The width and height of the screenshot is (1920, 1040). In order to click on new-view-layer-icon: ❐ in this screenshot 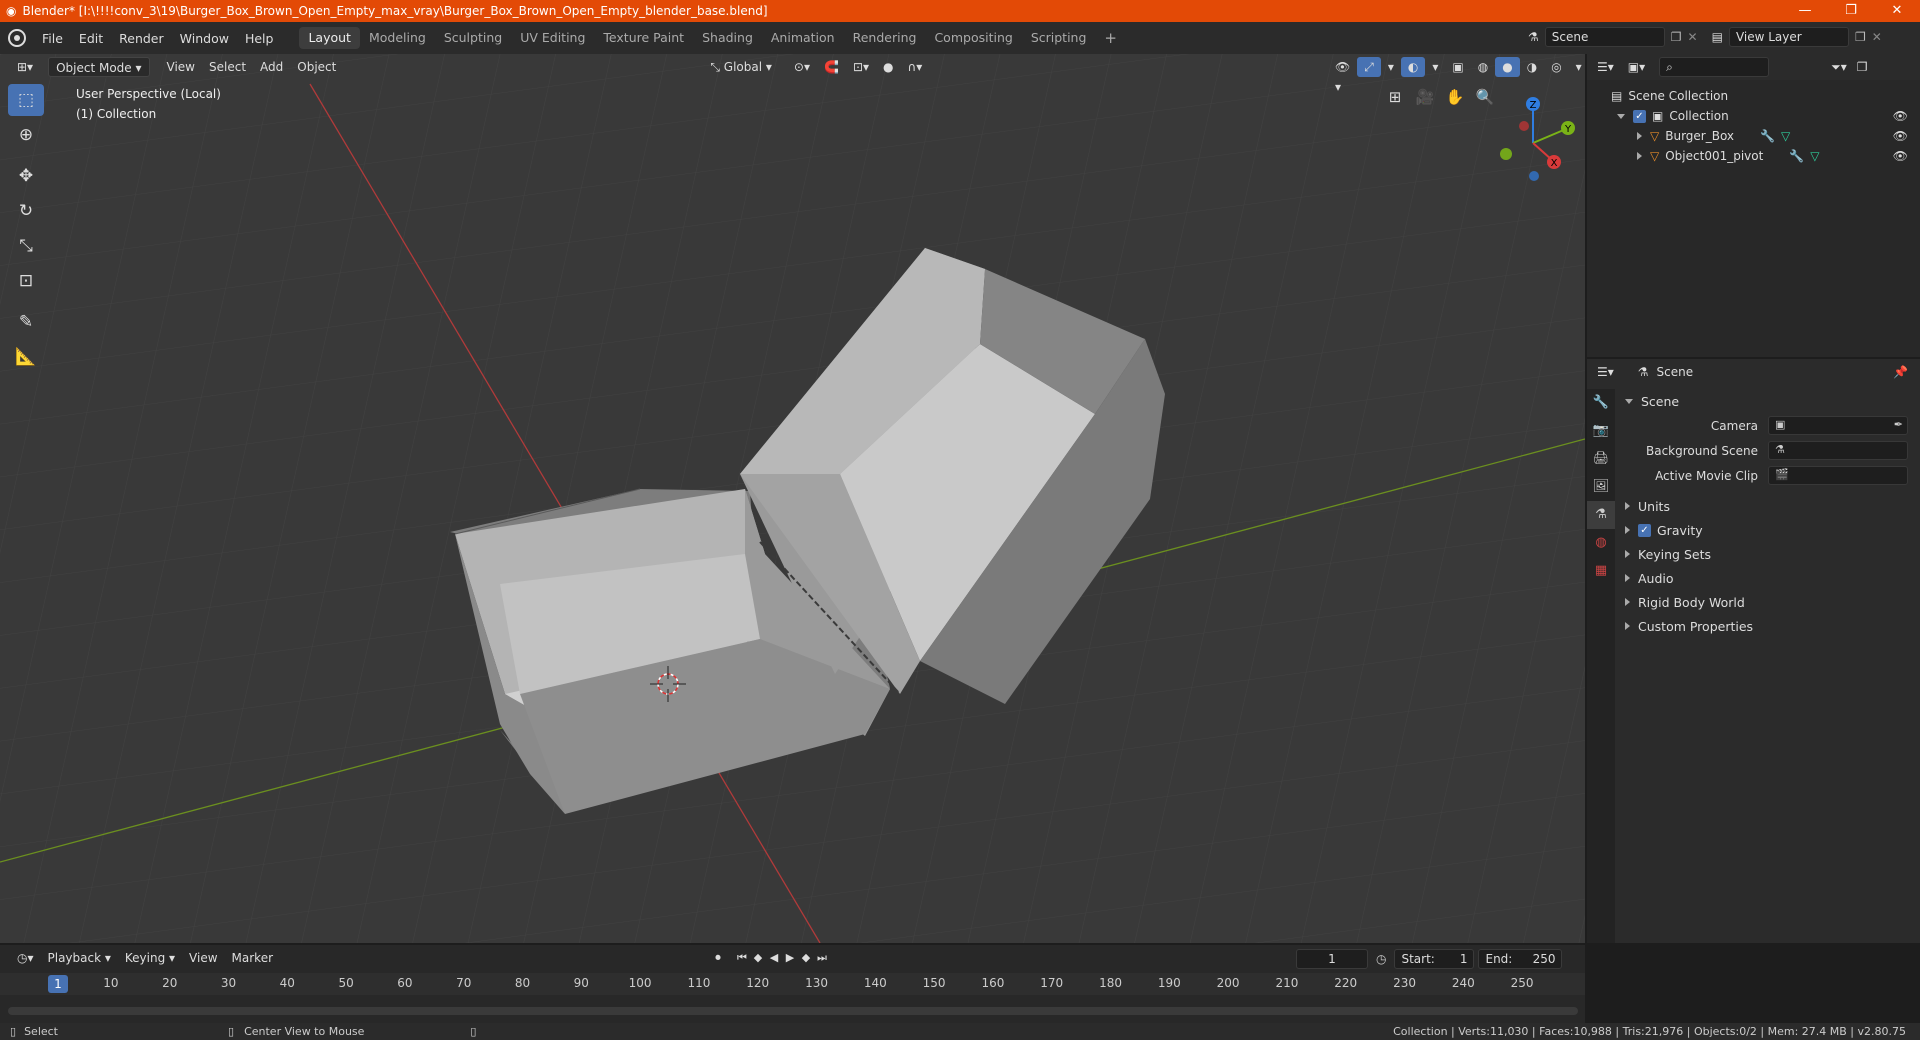, I will do `click(1860, 37)`.